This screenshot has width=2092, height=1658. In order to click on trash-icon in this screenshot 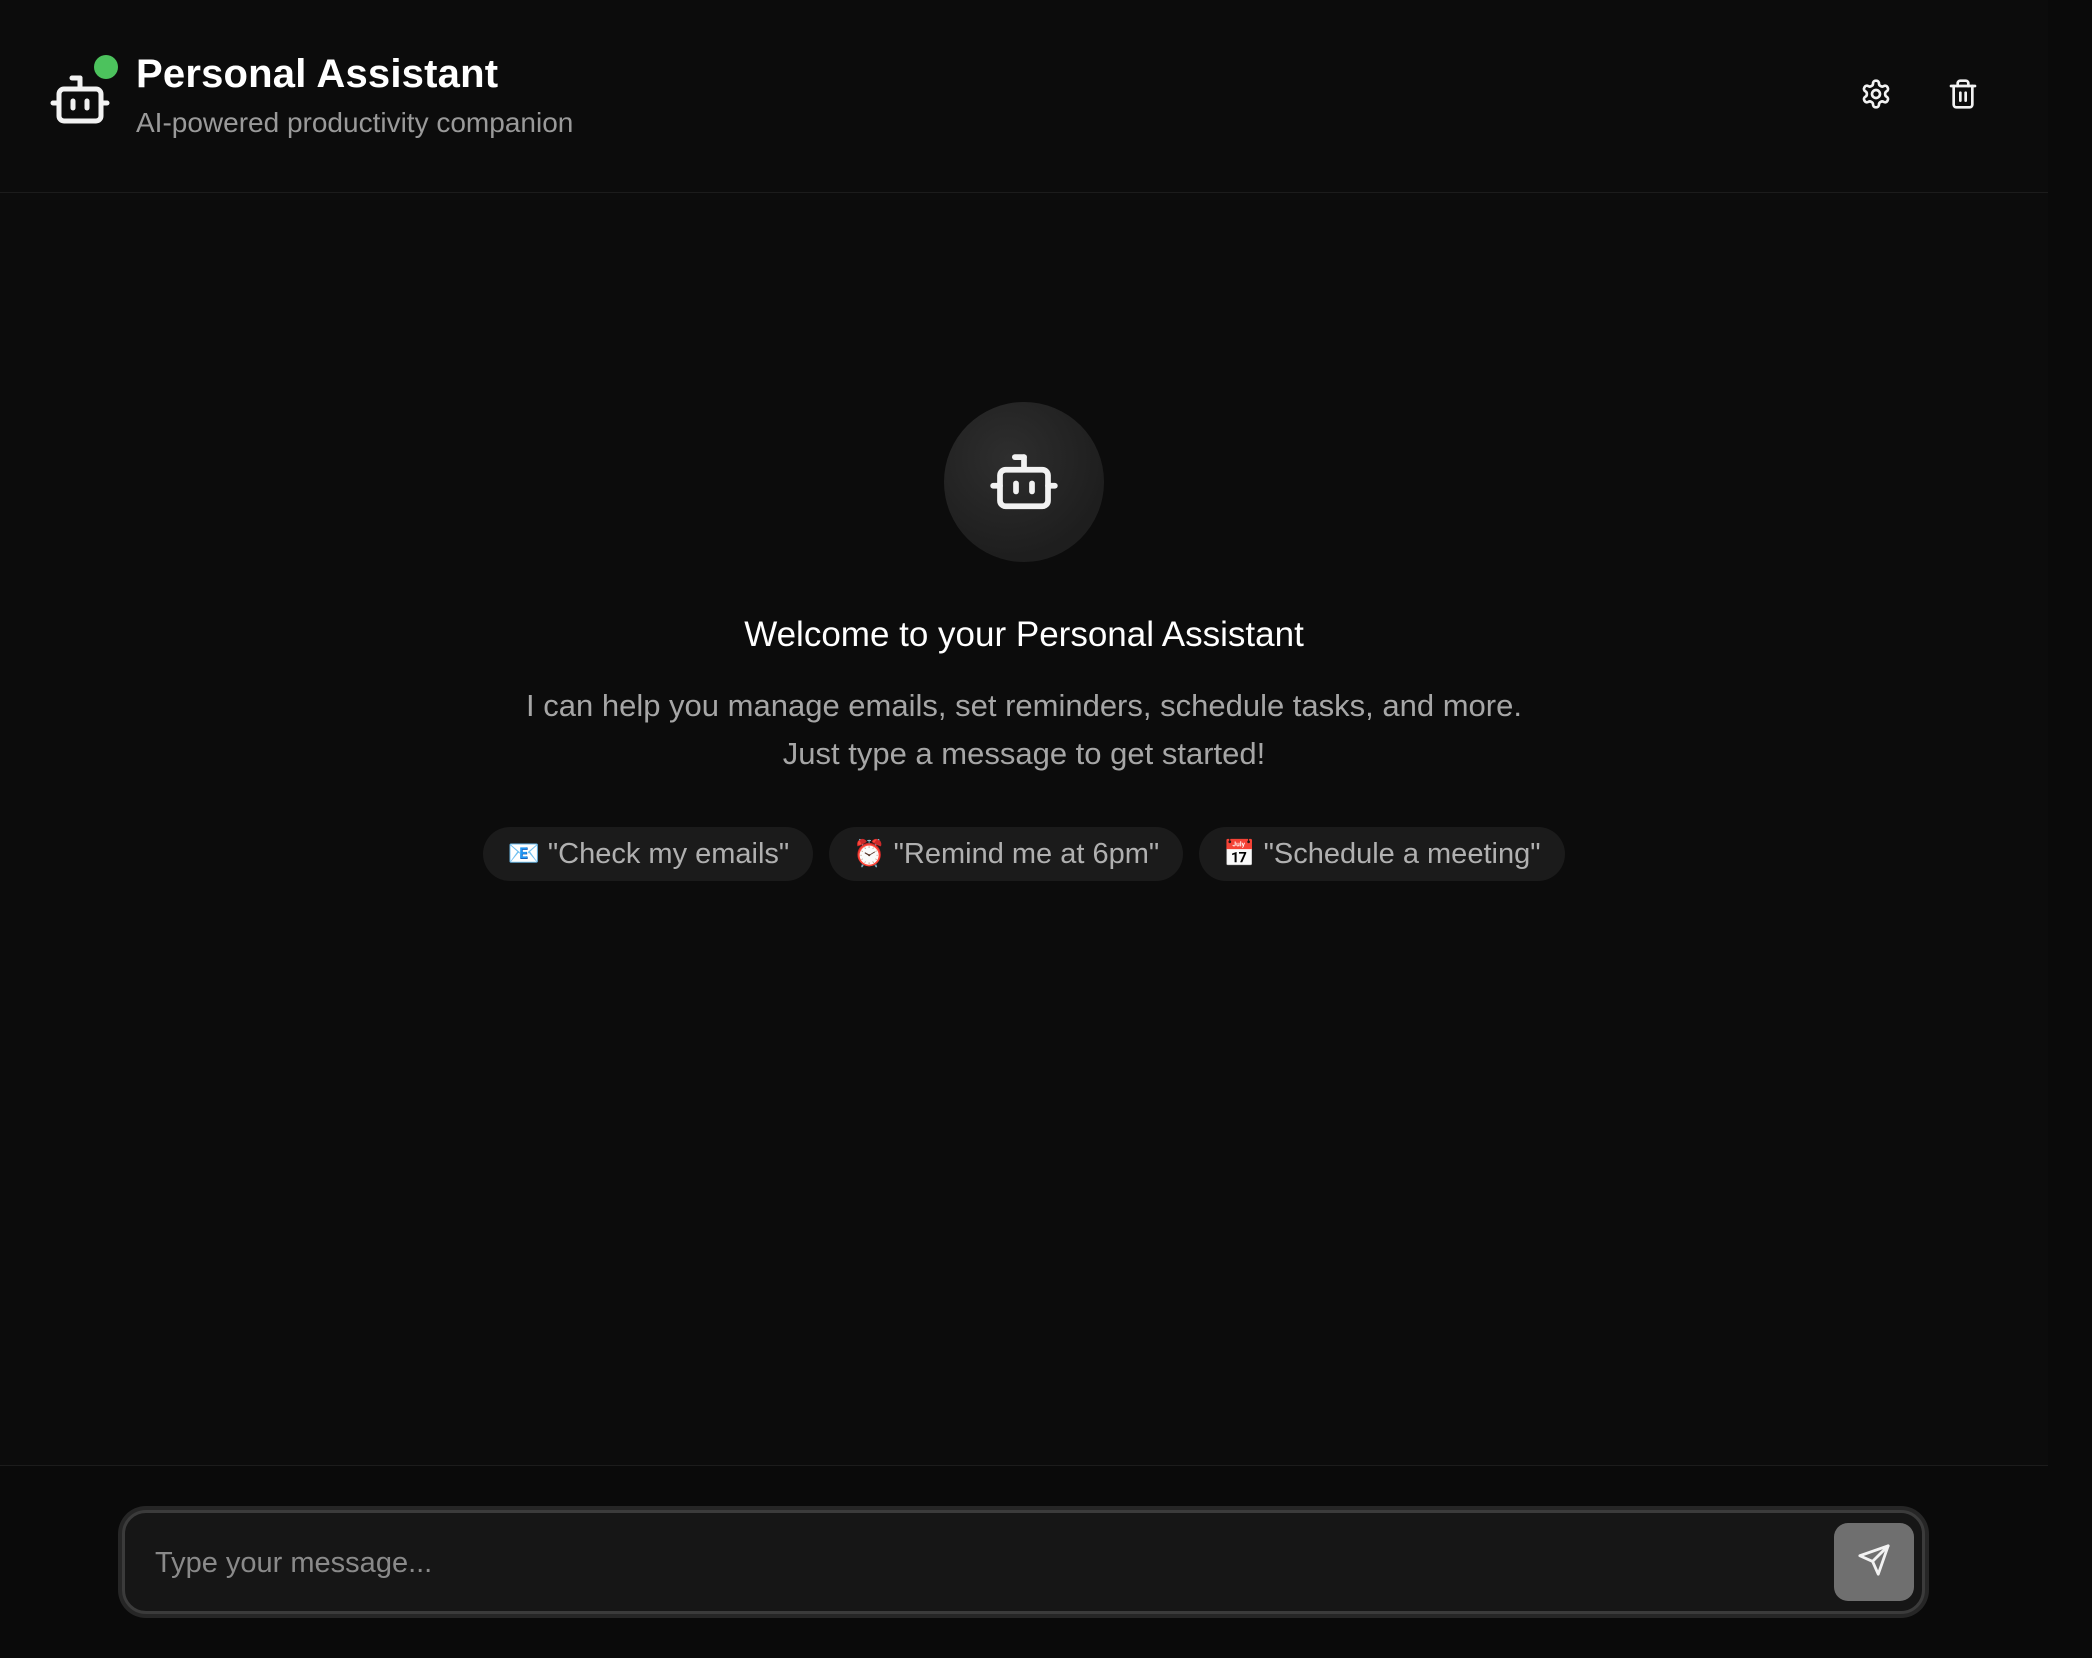, I will do `click(1963, 96)`.